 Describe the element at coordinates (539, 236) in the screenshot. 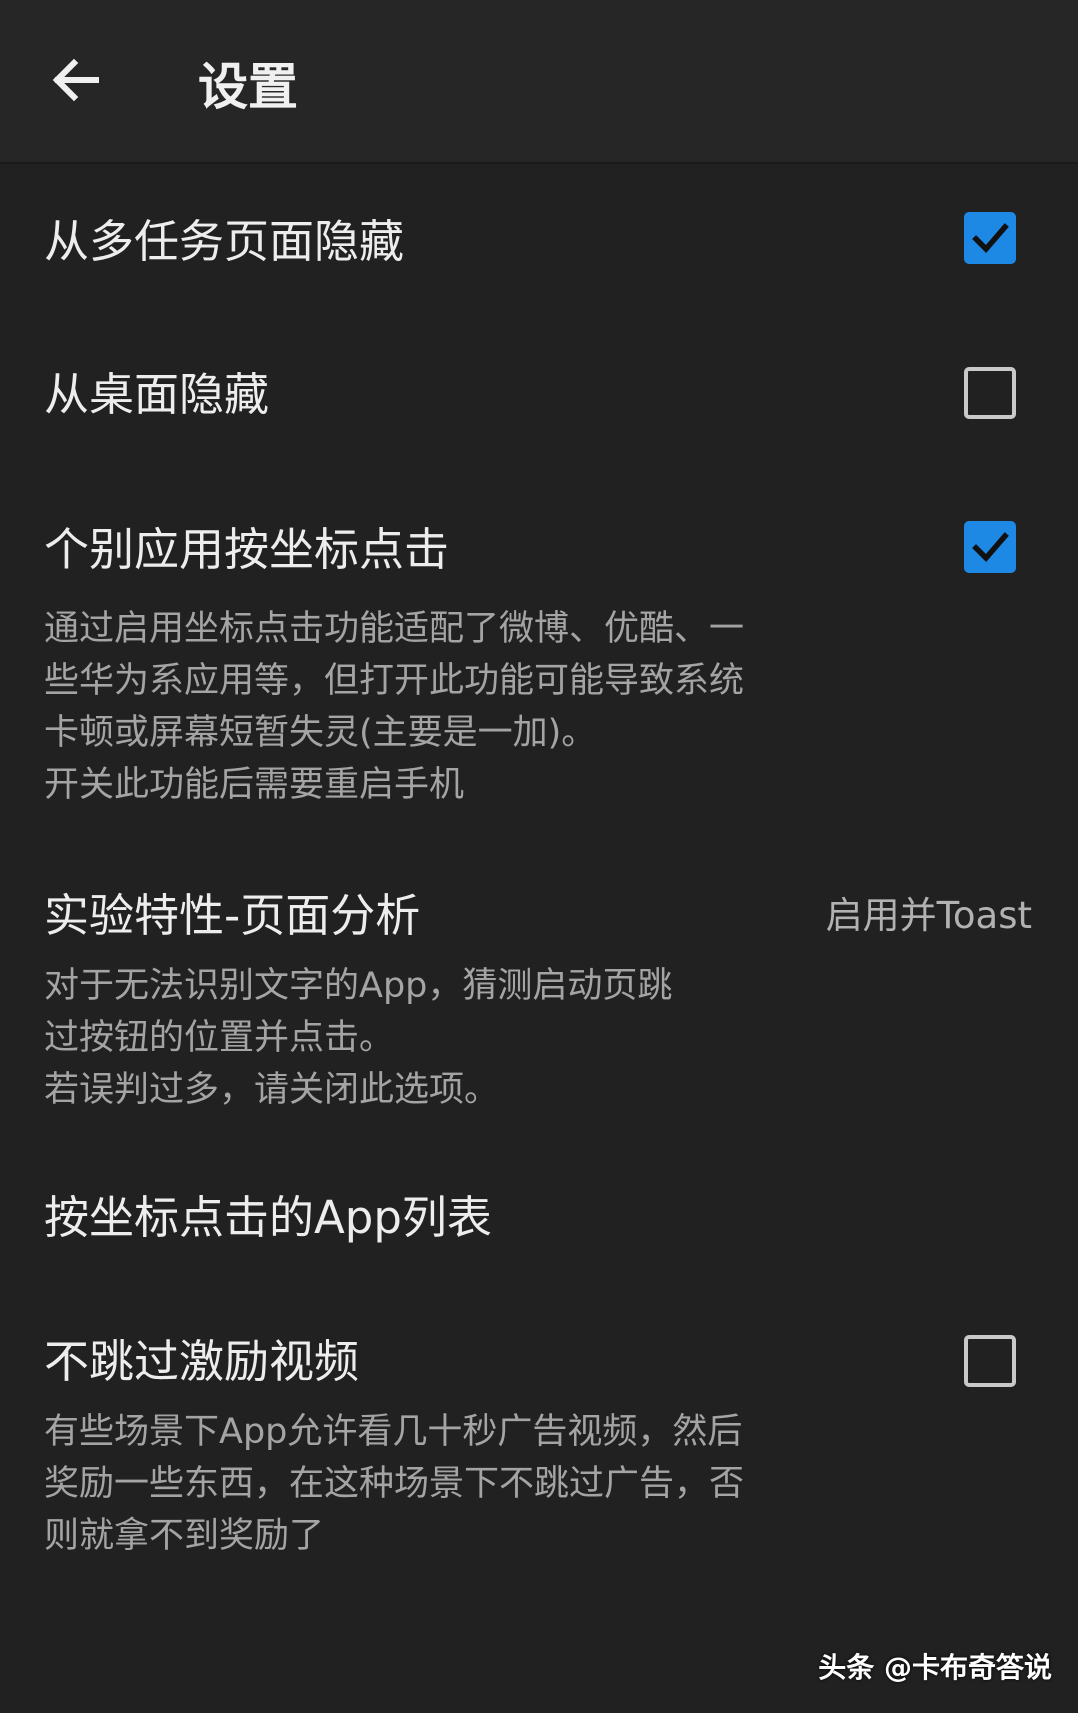

I see `pref-hide-from-recents: 从多任务页面隐藏` at that location.